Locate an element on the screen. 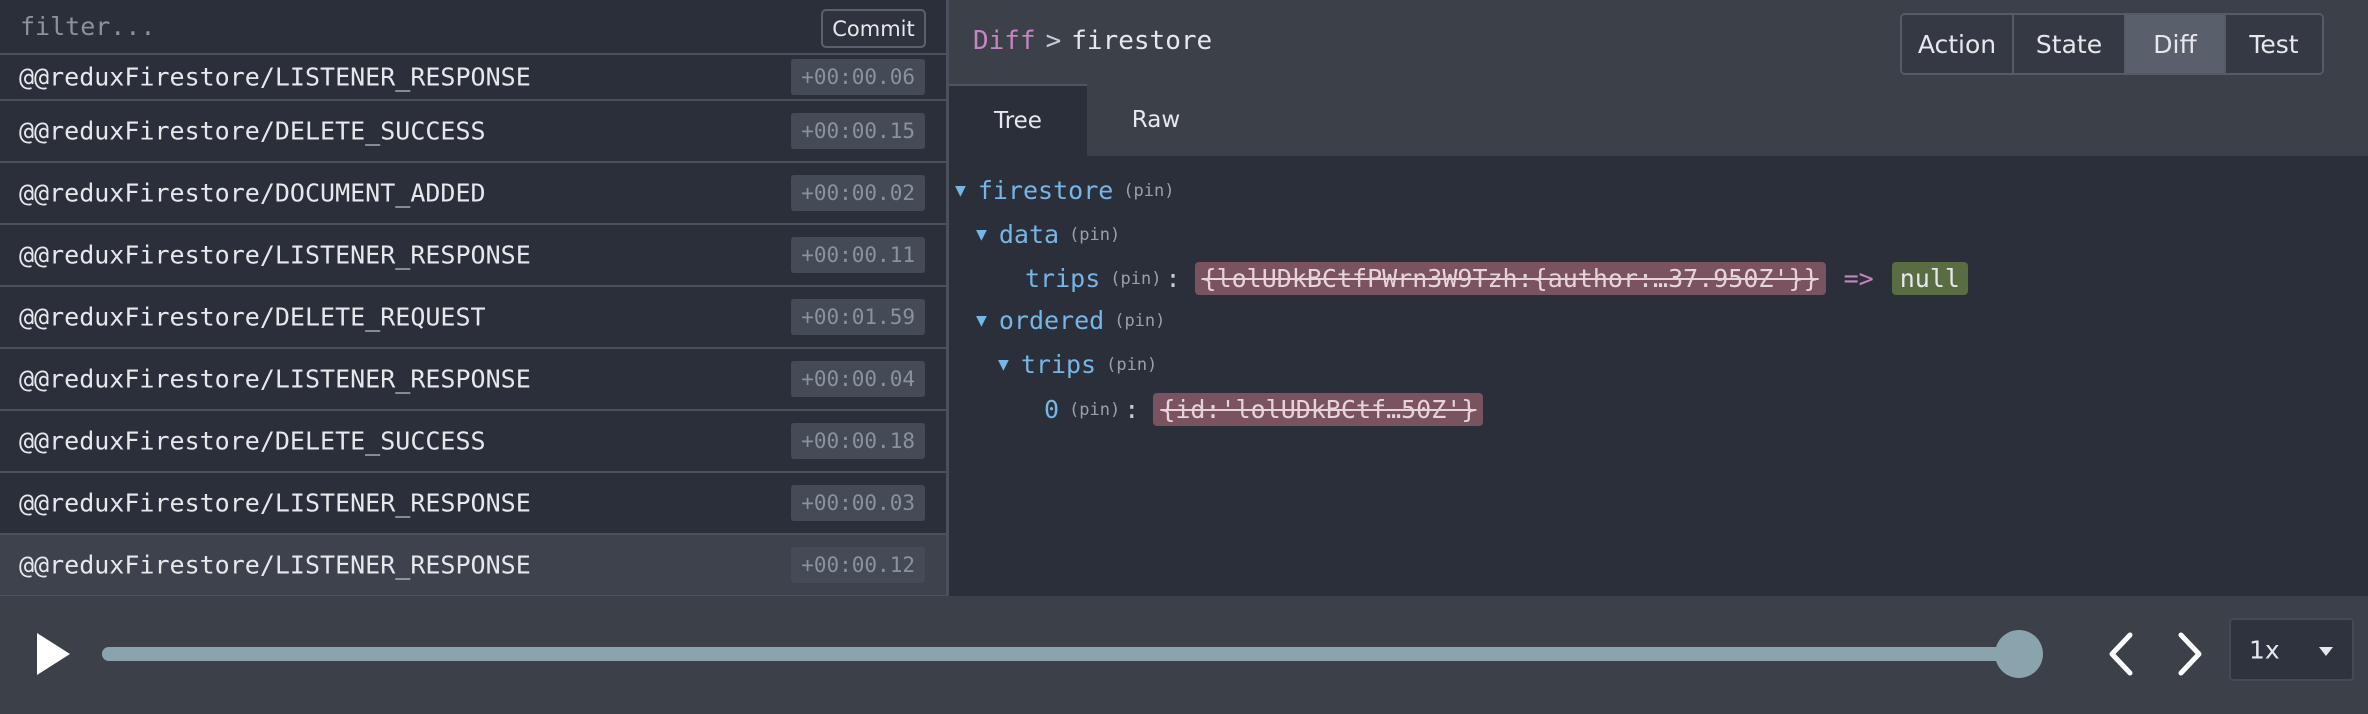 The height and width of the screenshot is (714, 2368). tree-node-firestore: ▼ firestore (pin) is located at coordinates (1065, 190).